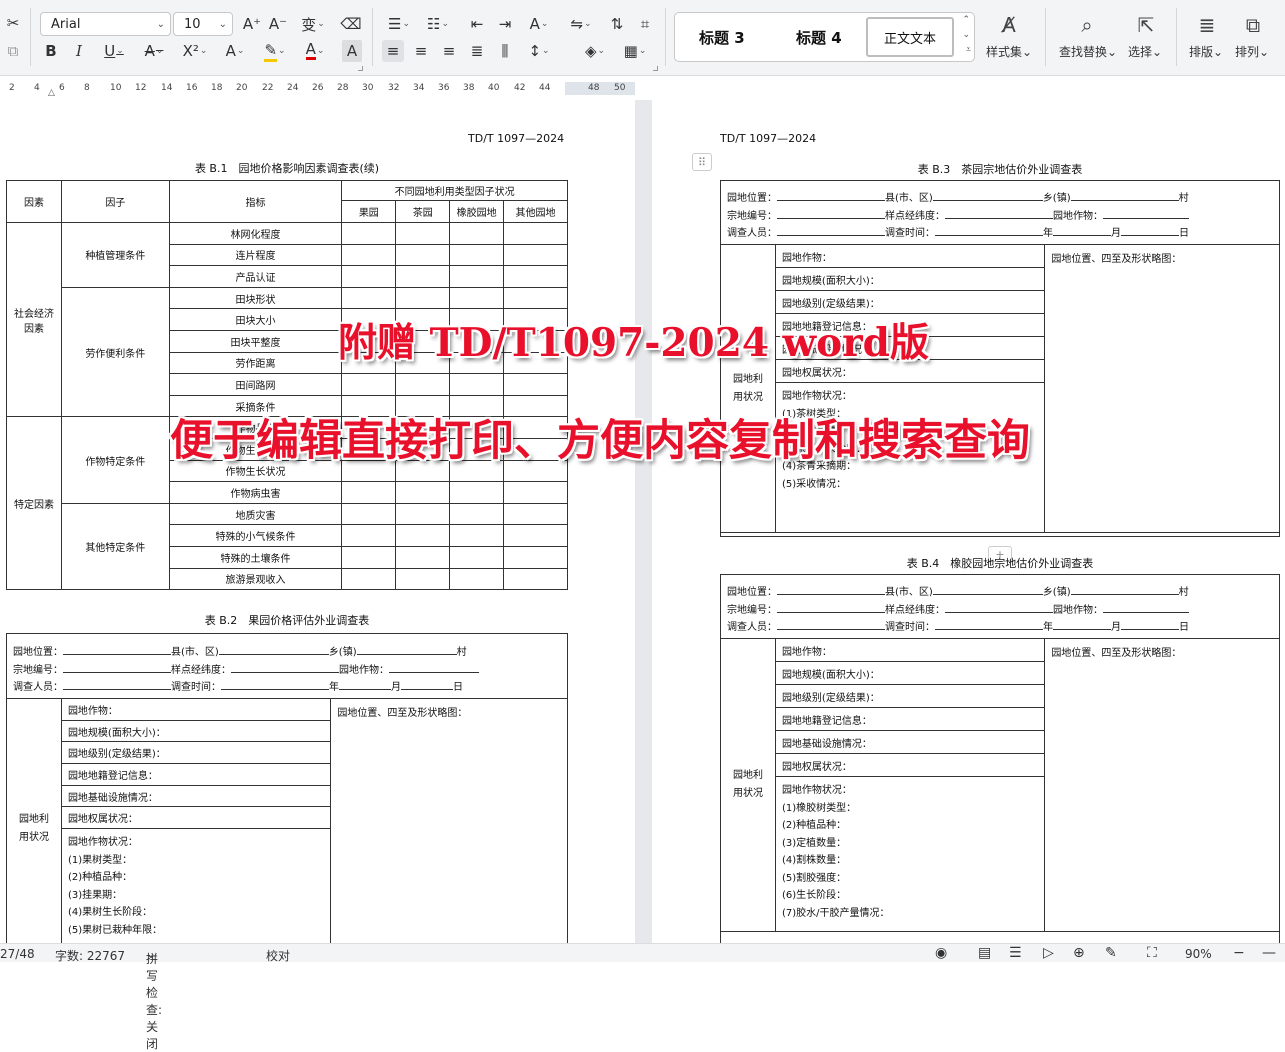 The width and height of the screenshot is (1285, 1052). What do you see at coordinates (352, 51) in the screenshot?
I see `char-shading-icon: A` at bounding box center [352, 51].